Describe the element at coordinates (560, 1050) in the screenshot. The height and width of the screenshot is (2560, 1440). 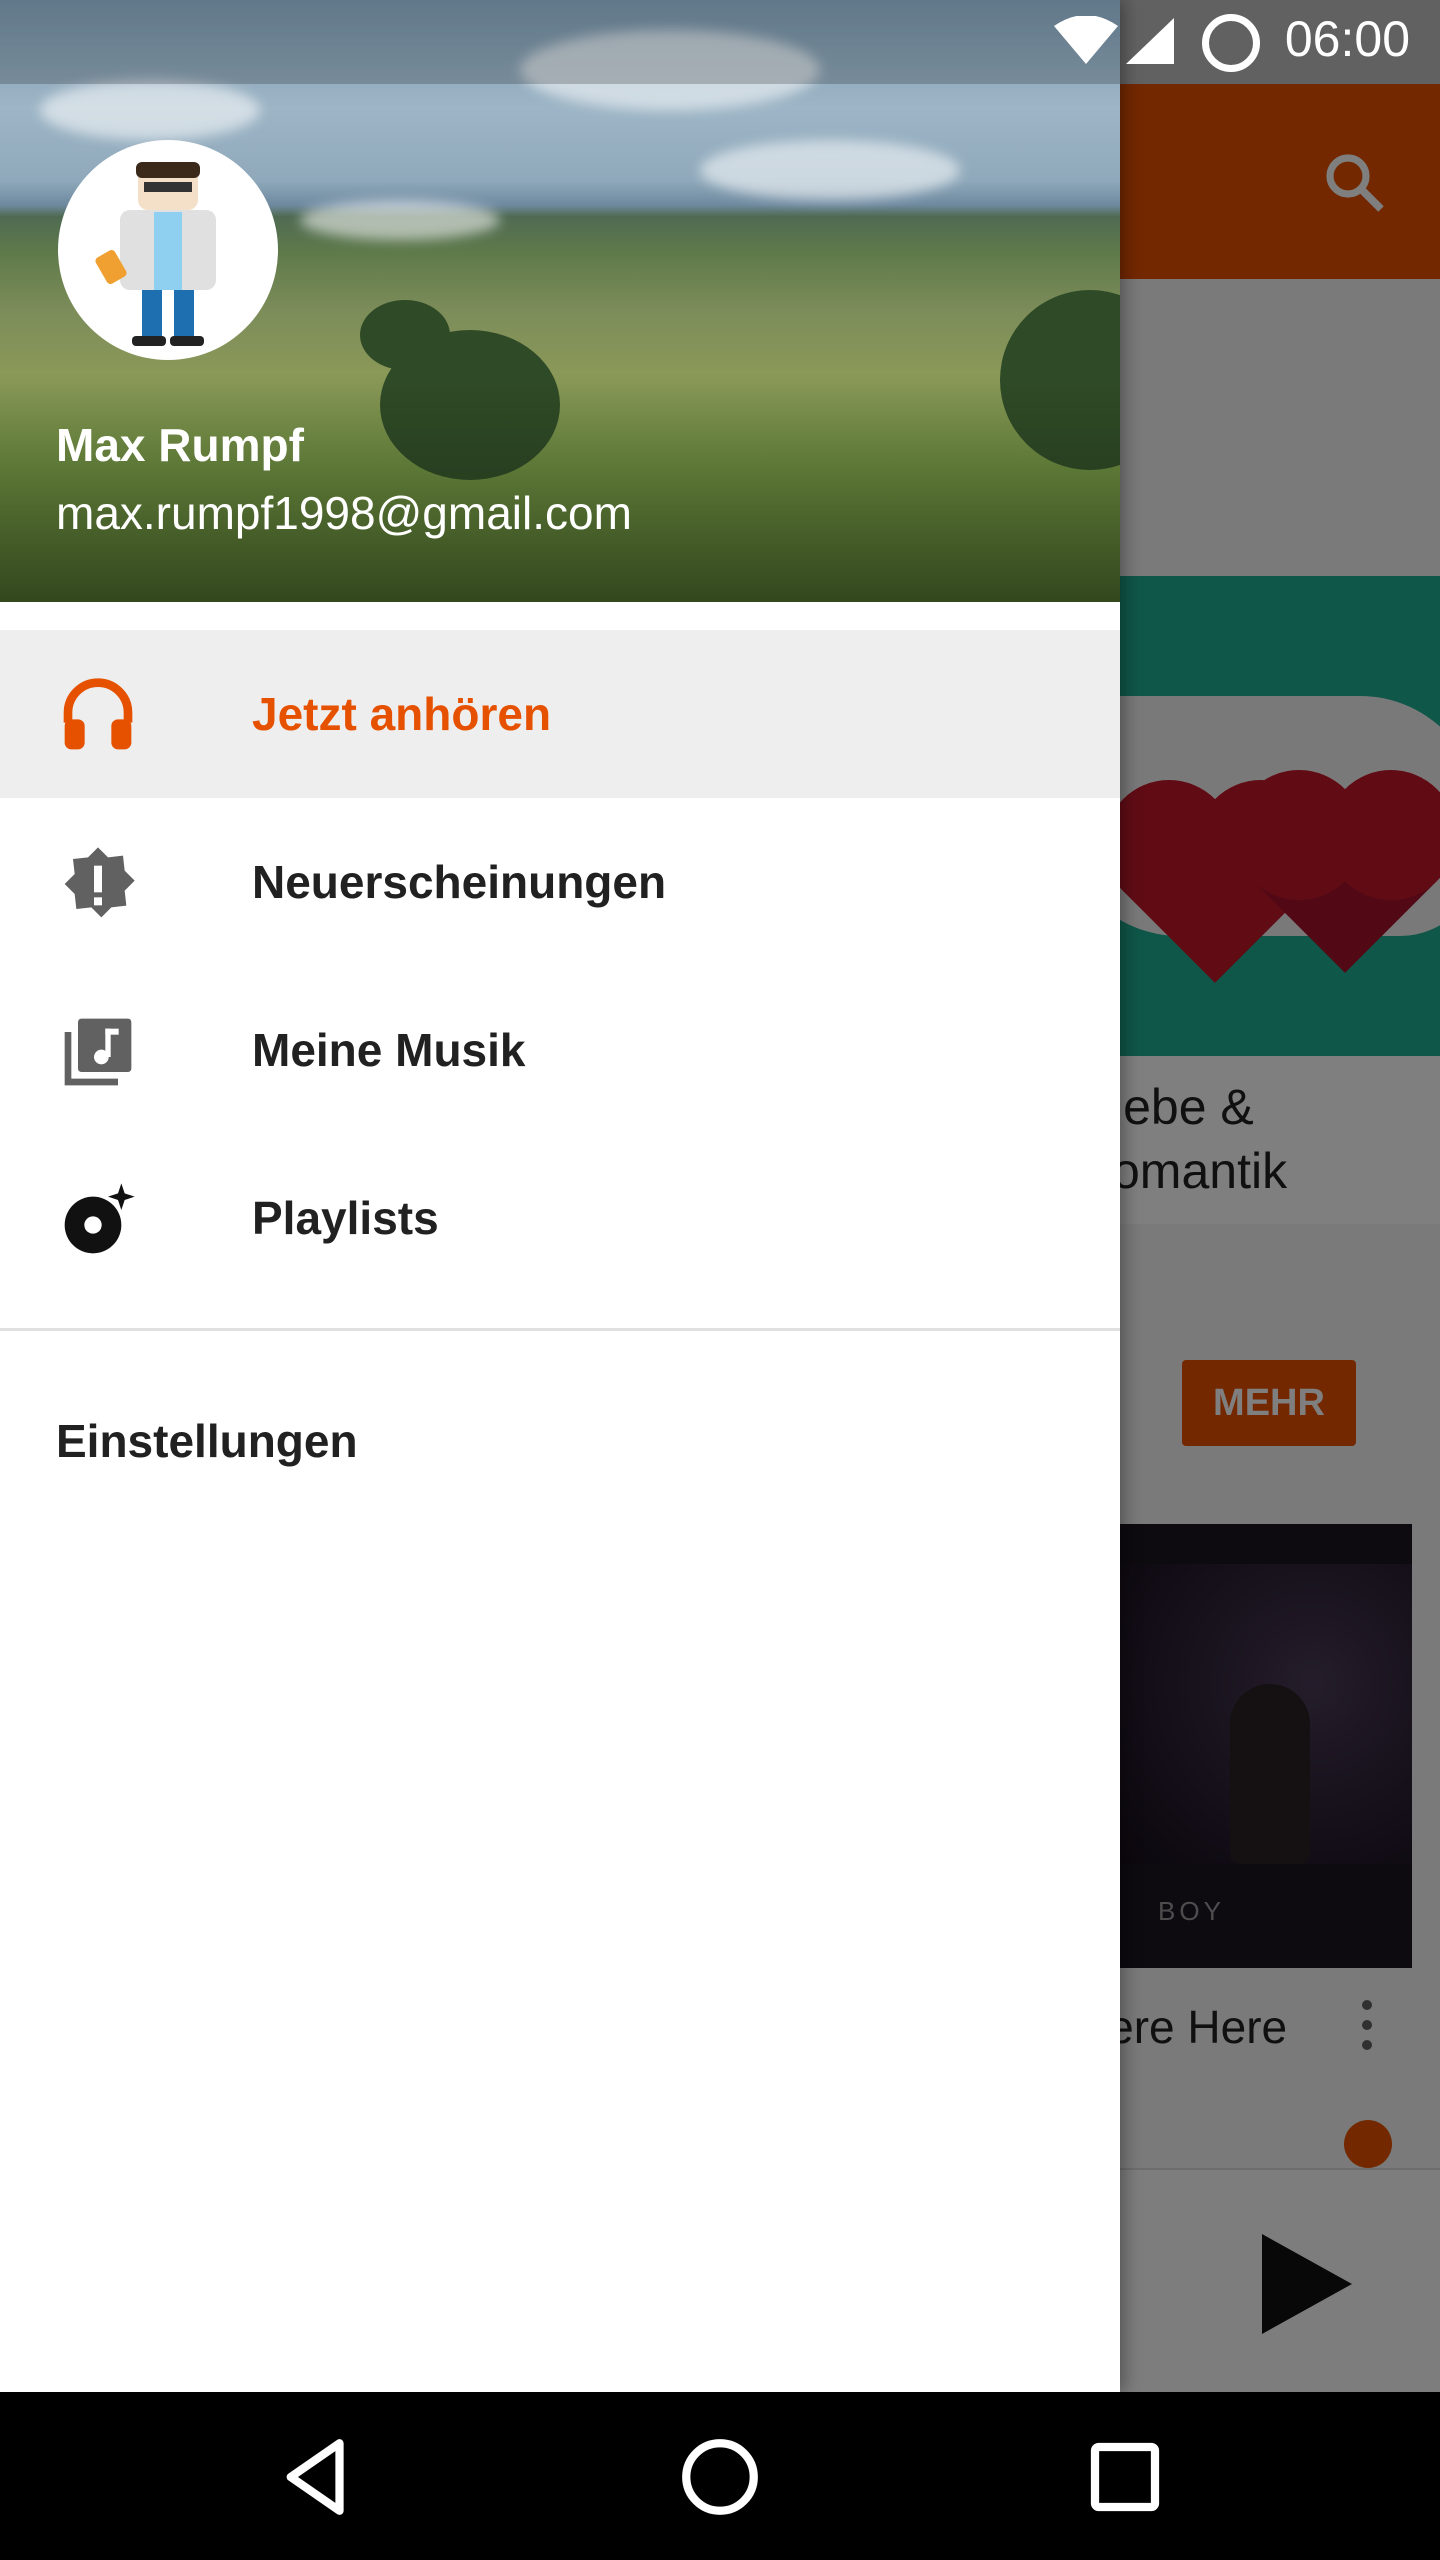
I see `nav-item-my-music: Meine Musik` at that location.